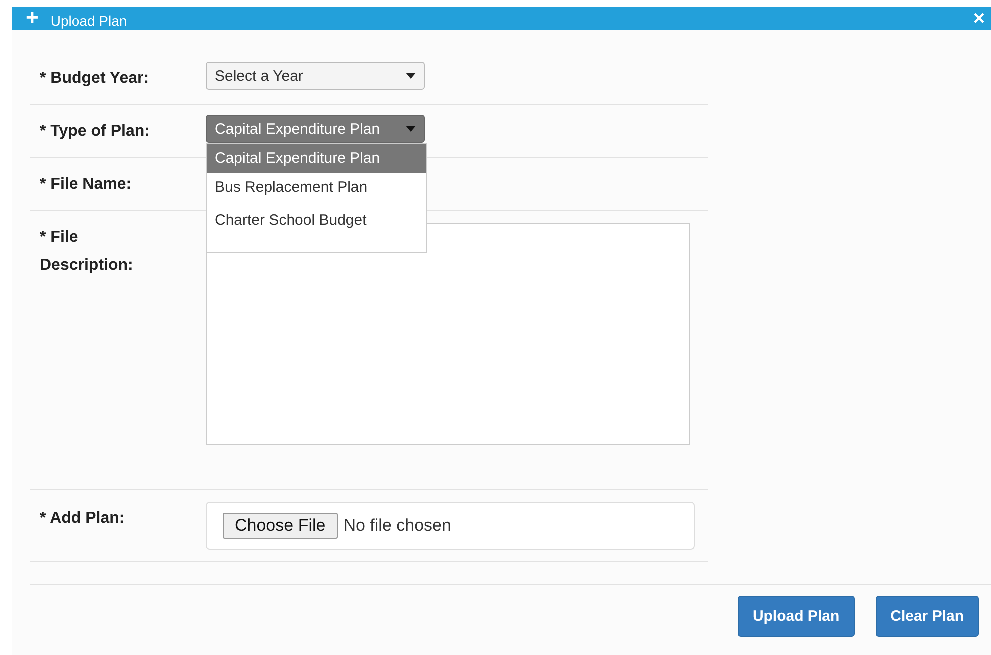 Image resolution: width=991 pixels, height=655 pixels. What do you see at coordinates (87, 252) in the screenshot?
I see `field-label: * File Description:` at bounding box center [87, 252].